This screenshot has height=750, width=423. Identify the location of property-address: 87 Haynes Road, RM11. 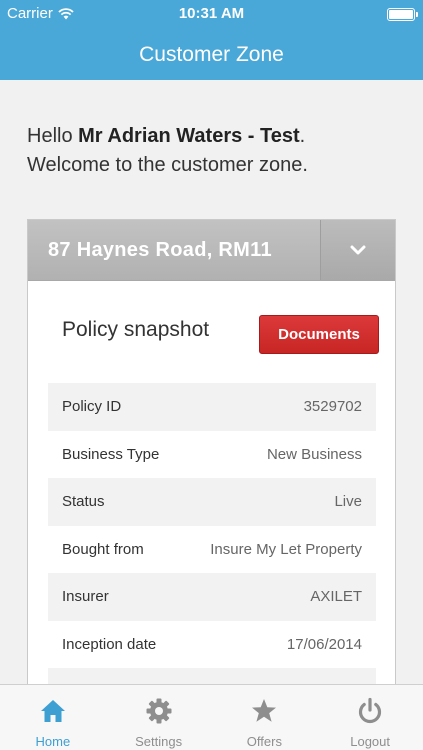
(160, 250).